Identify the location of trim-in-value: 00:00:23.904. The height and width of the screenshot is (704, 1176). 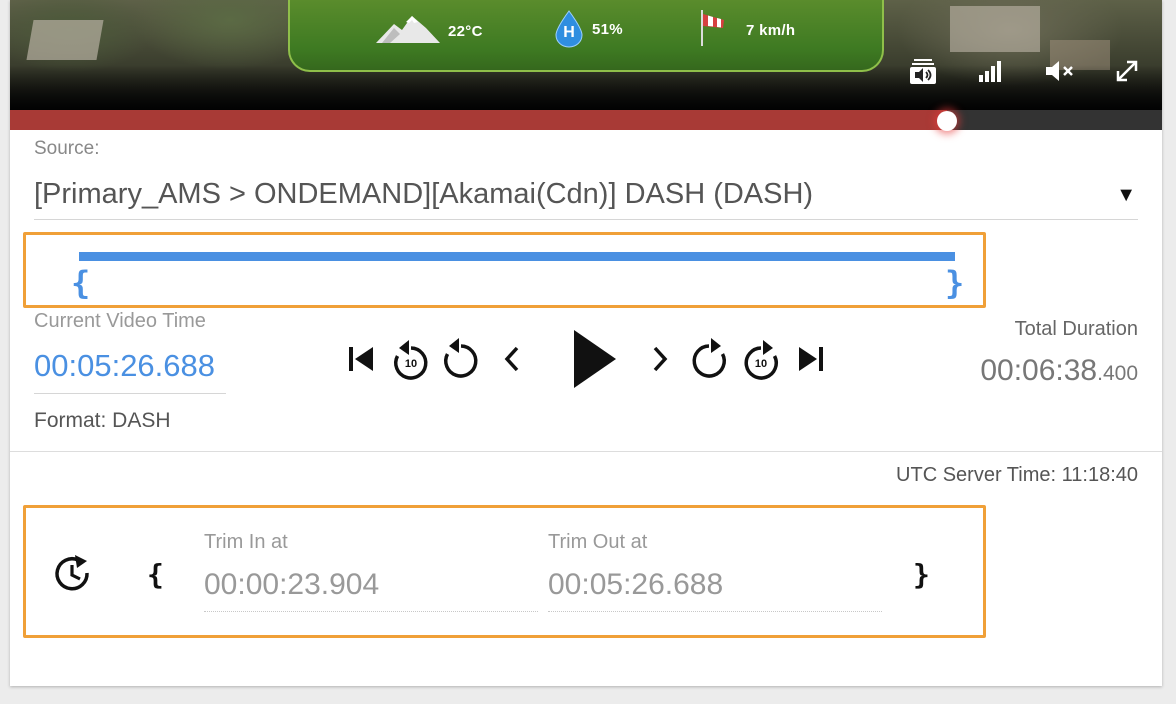
(292, 584).